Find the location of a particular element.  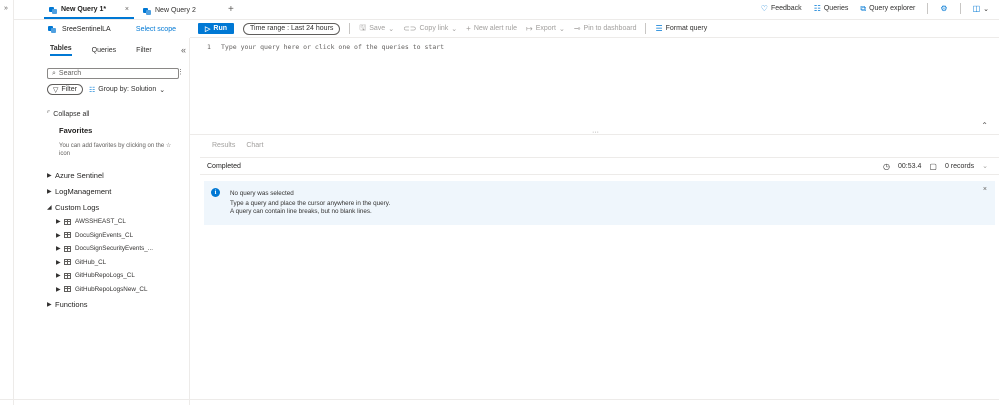

select-scope-link: Select scope is located at coordinates (156, 29).